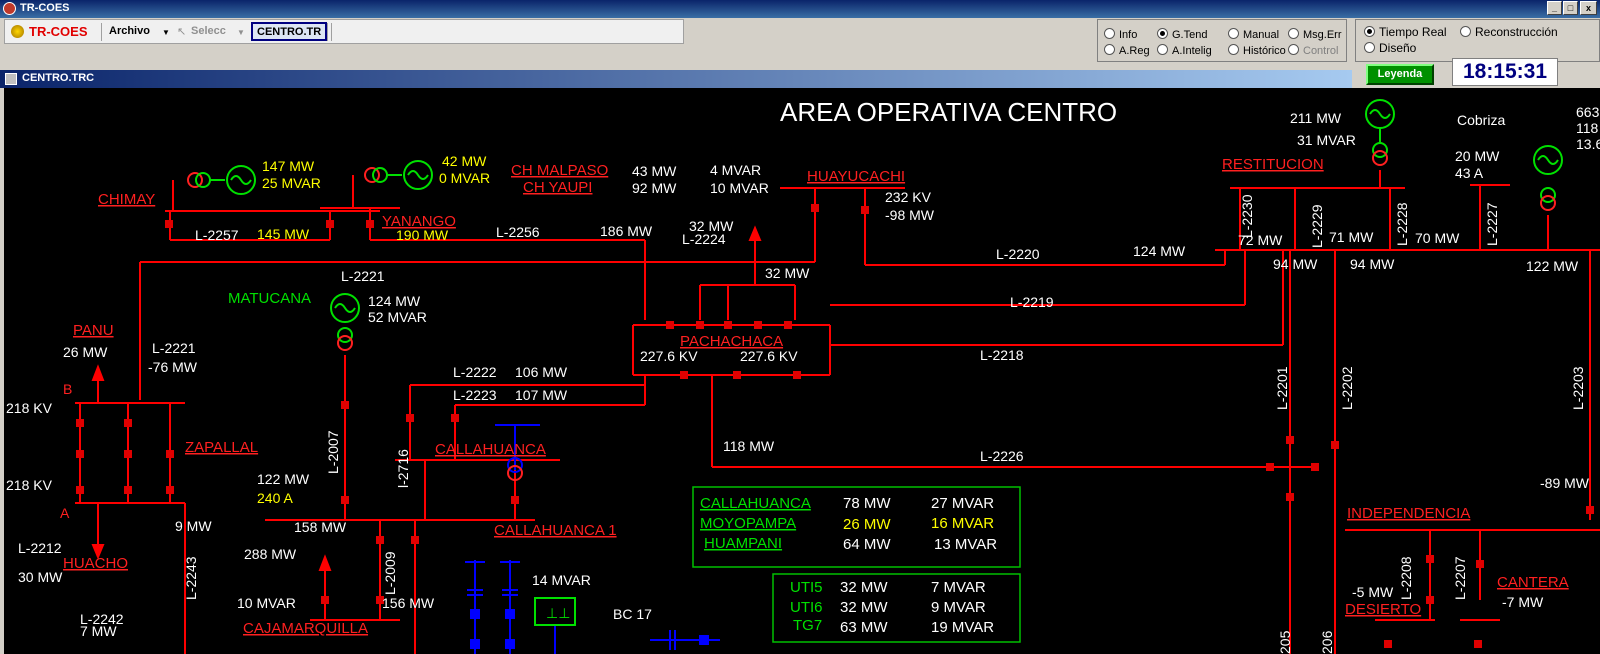  I want to click on value-label: 227.6 KV, so click(769, 356).